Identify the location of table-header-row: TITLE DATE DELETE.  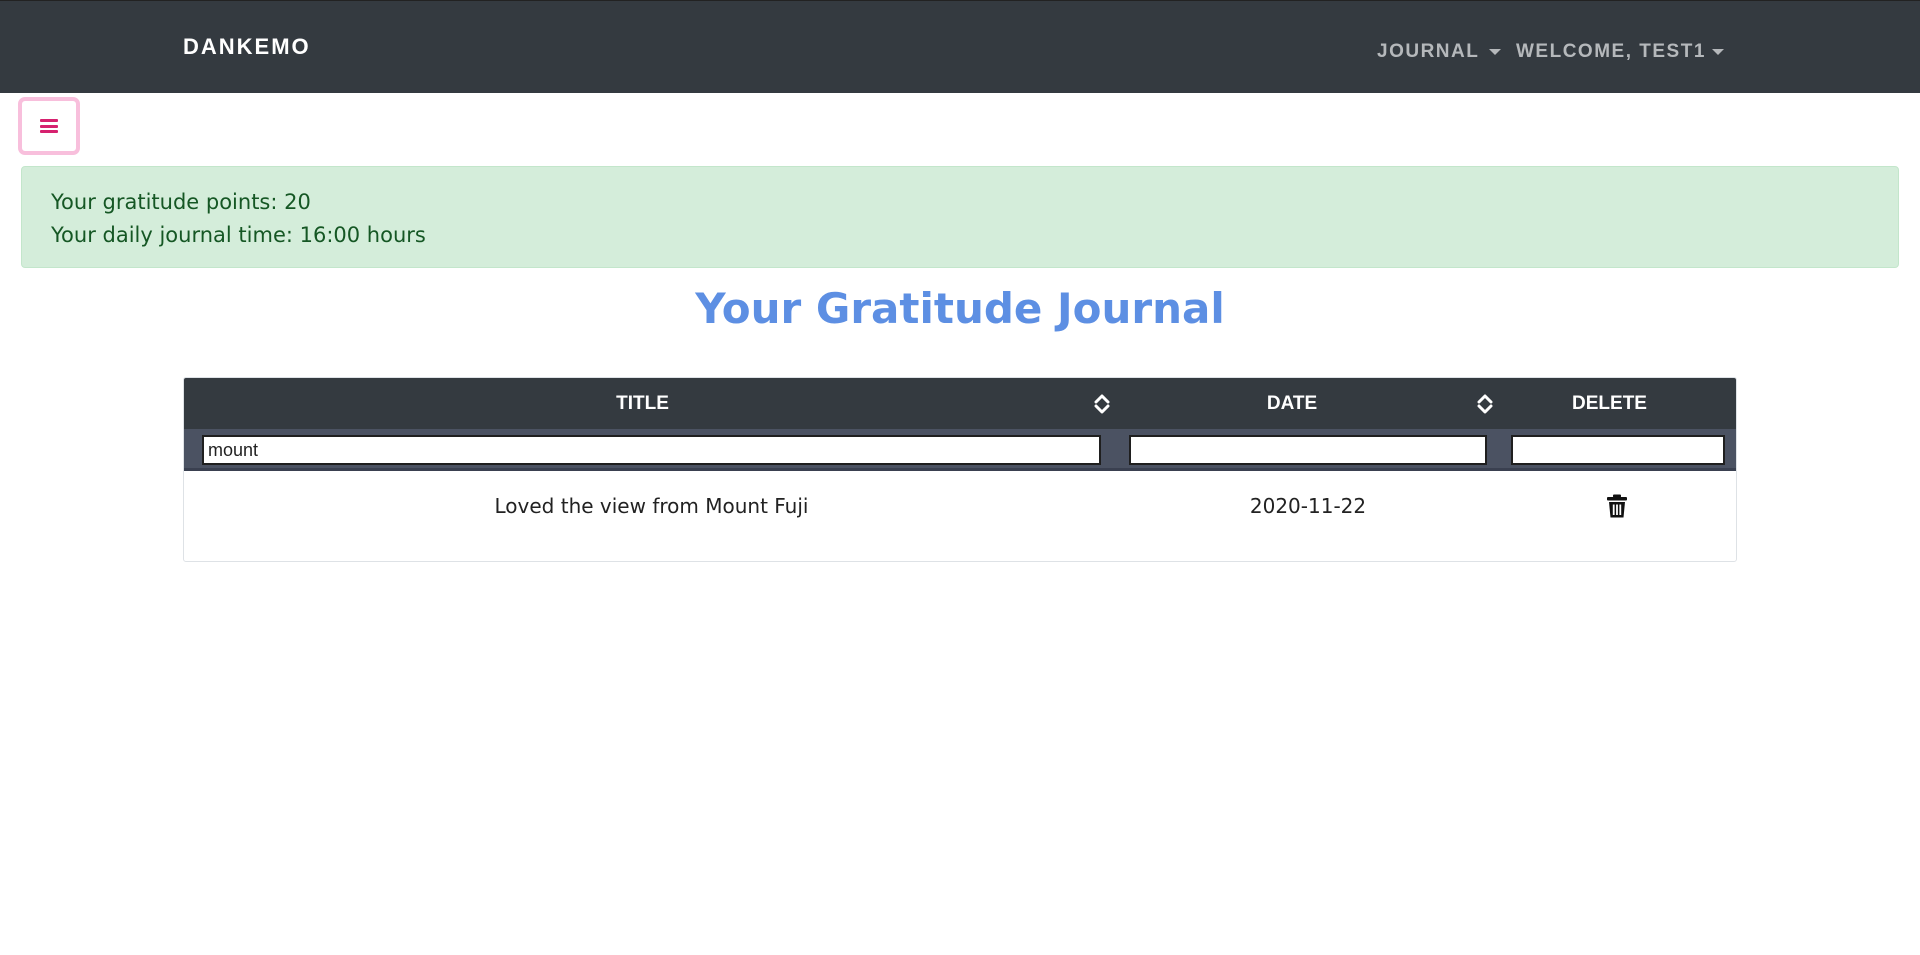
(960, 403).